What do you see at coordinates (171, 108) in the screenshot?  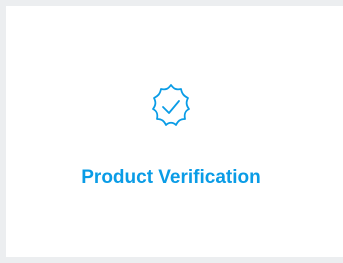 I see `verified-badge-icon` at bounding box center [171, 108].